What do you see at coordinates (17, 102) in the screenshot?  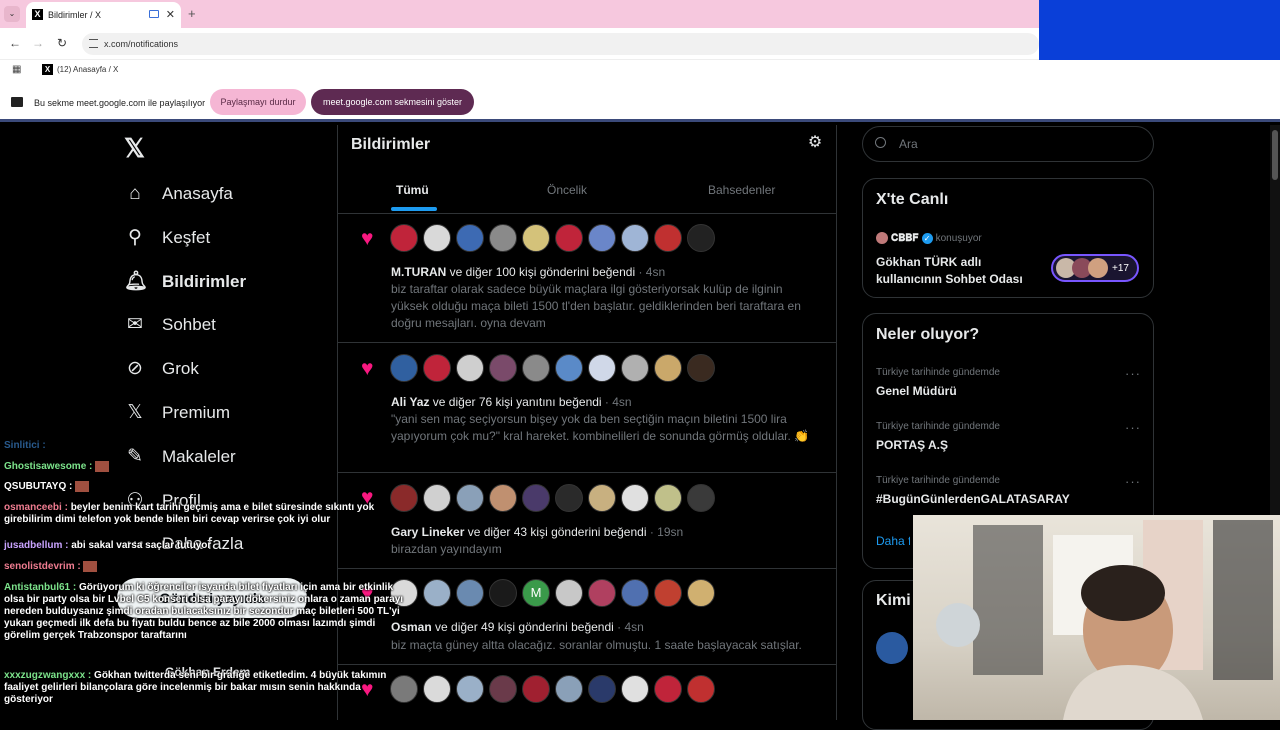 I see `screen-share-icon` at bounding box center [17, 102].